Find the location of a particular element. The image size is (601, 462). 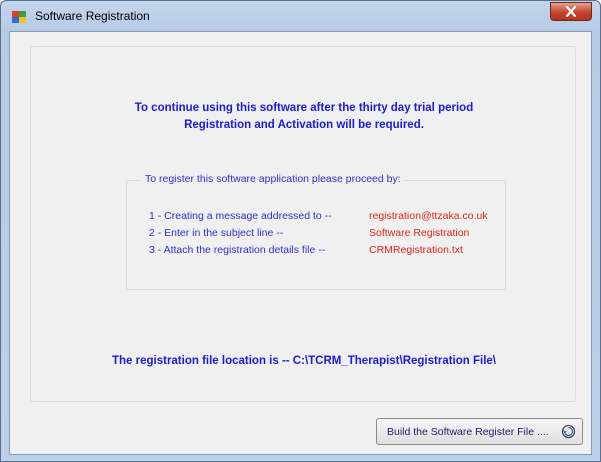

close-icon is located at coordinates (571, 11).